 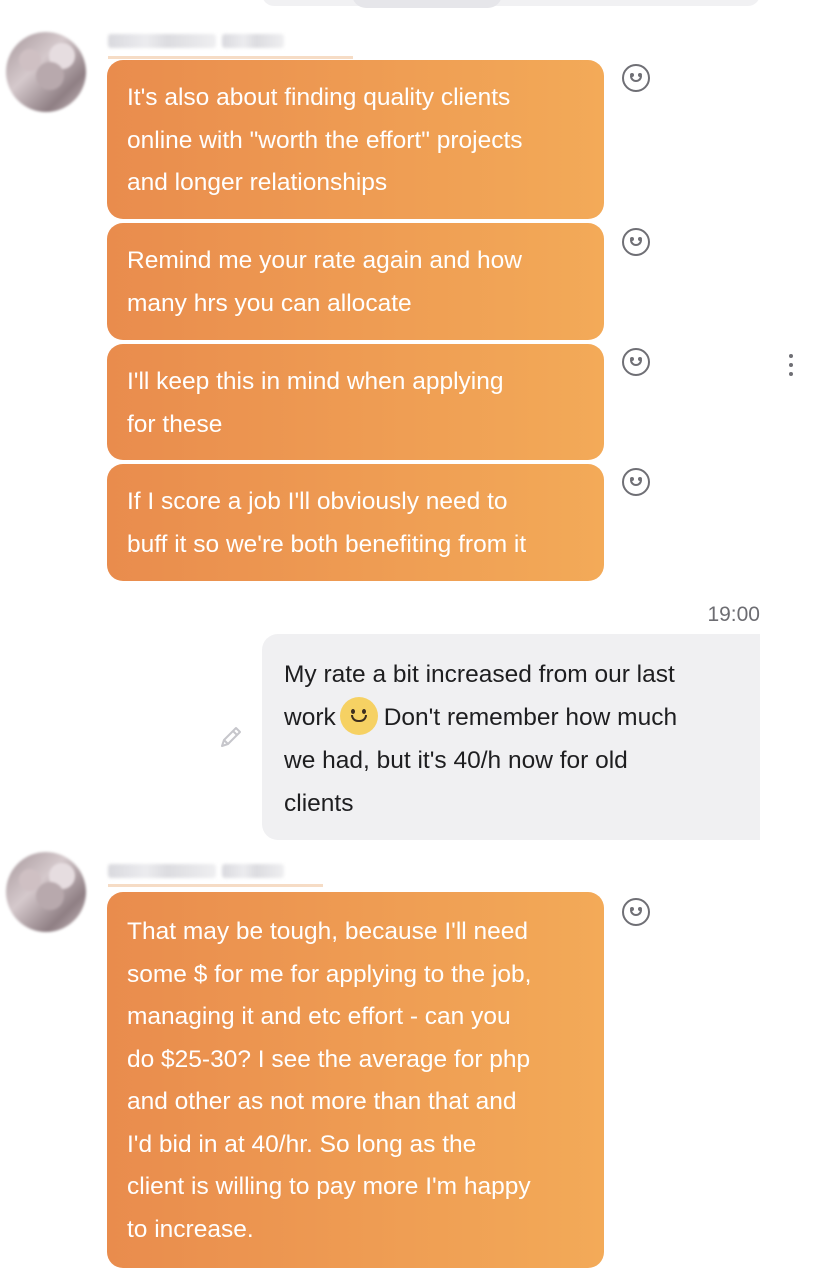 I want to click on pencil-icon, so click(x=231, y=737).